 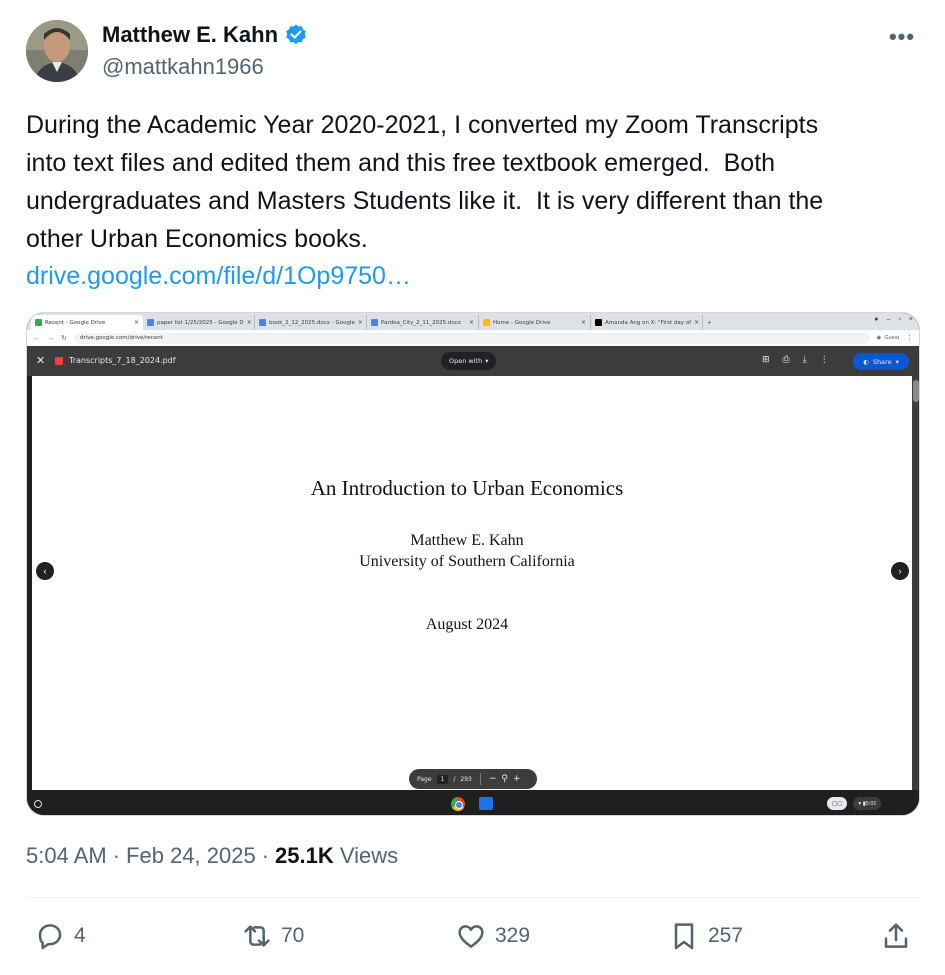 What do you see at coordinates (492, 779) in the screenshot?
I see `zoom-out-icon: −` at bounding box center [492, 779].